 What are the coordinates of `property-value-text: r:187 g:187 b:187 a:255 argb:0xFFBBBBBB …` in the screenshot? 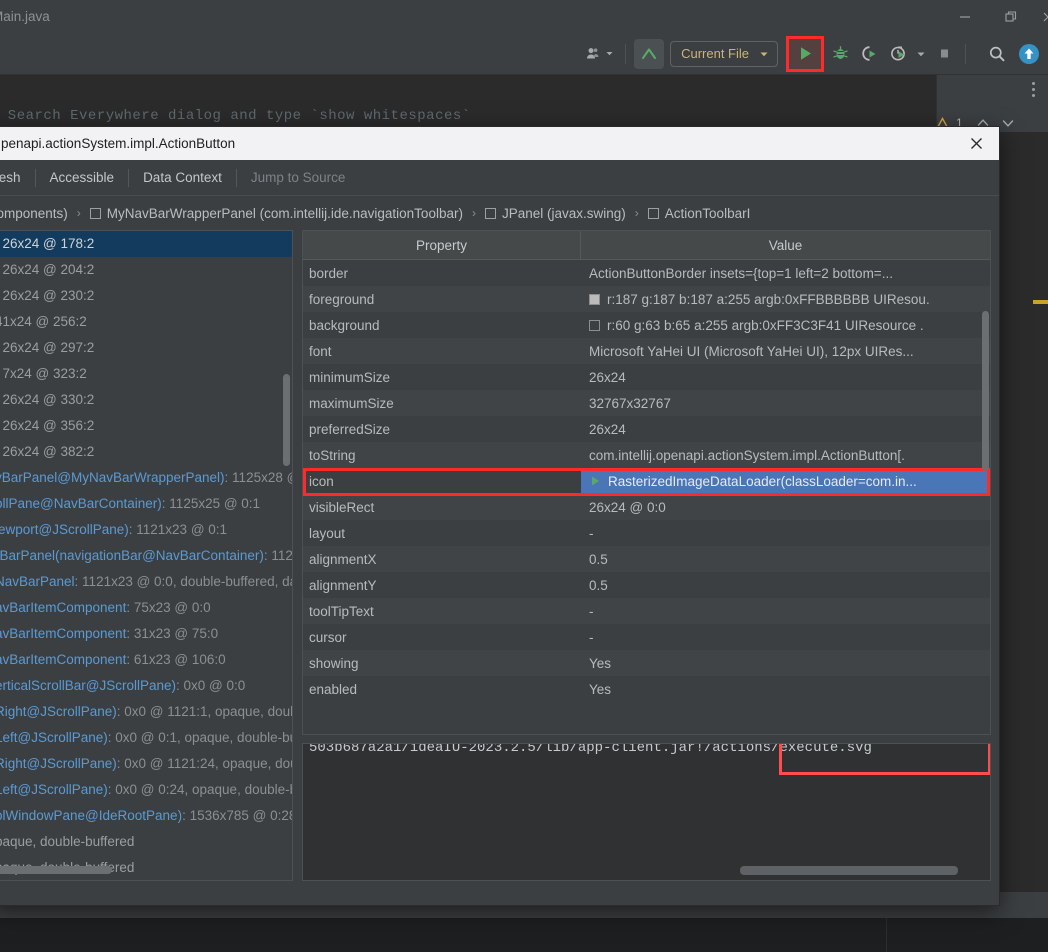 It's located at (768, 299).